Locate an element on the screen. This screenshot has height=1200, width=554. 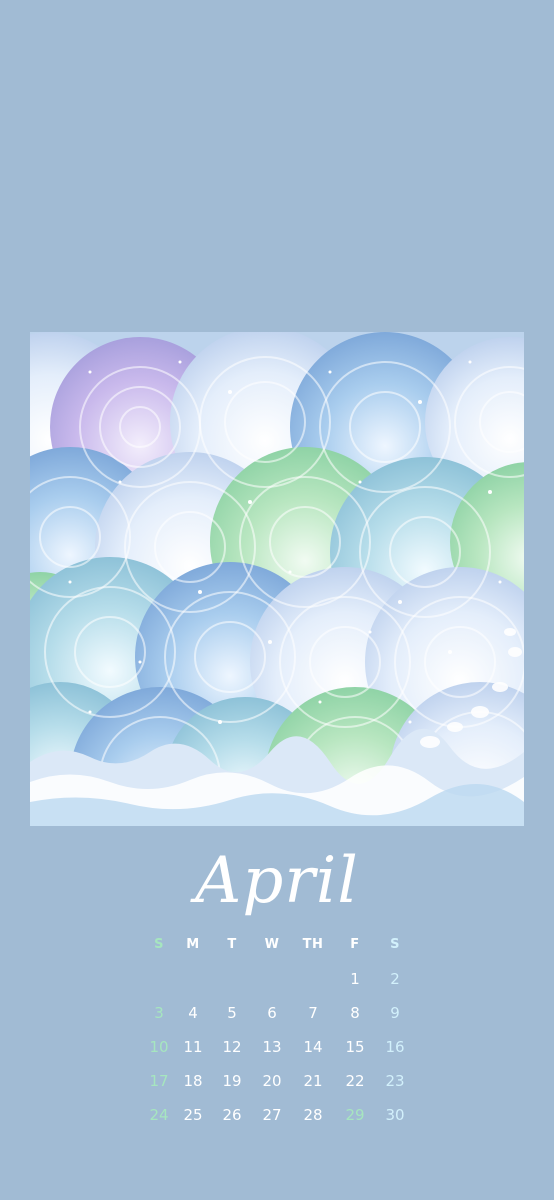
calendar-day: 15 is located at coordinates (355, 1047).